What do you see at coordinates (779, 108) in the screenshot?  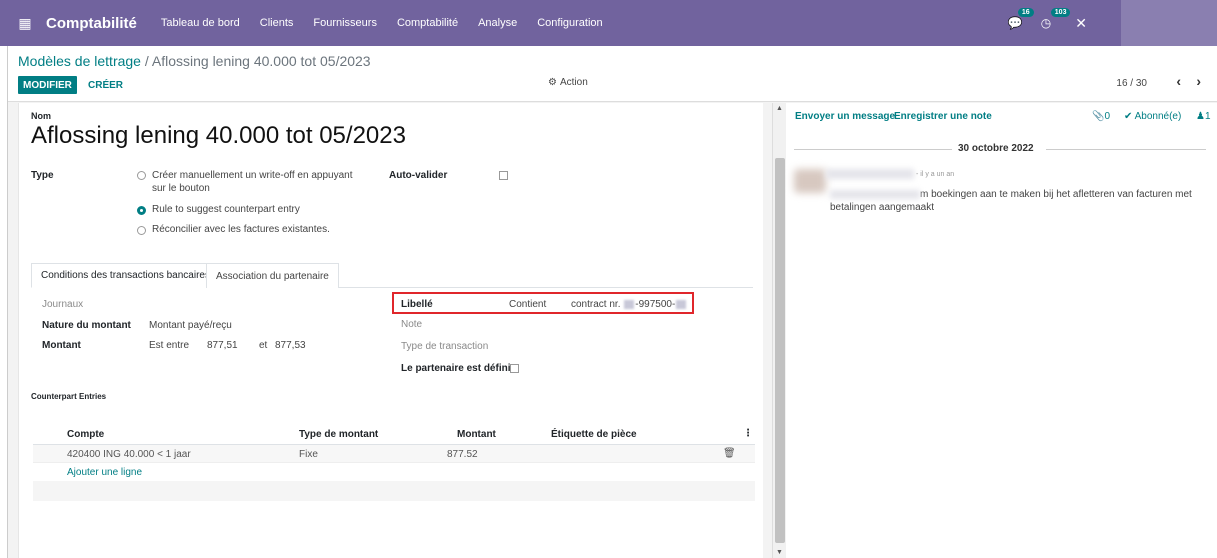 I see `scroll-up-icon: ▲` at bounding box center [779, 108].